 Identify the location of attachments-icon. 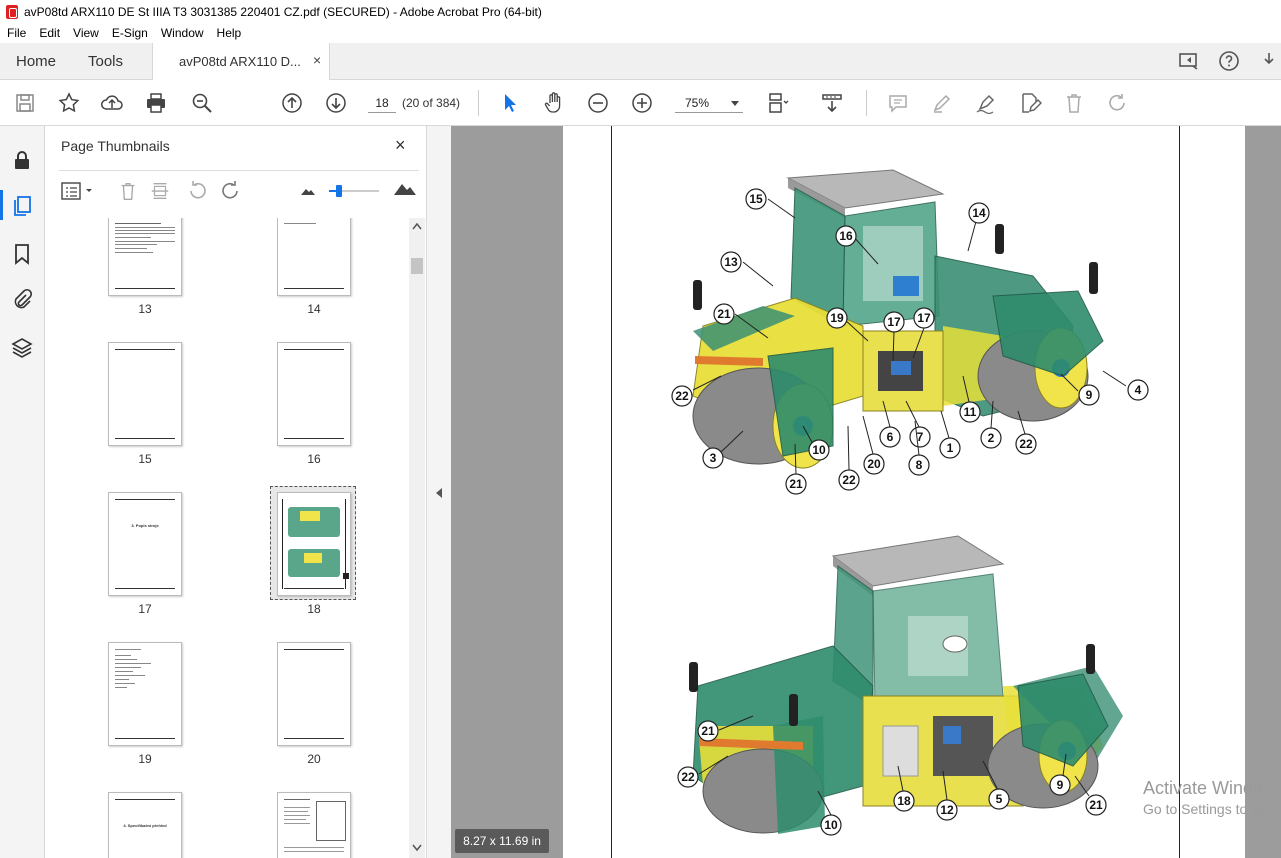
(22, 300).